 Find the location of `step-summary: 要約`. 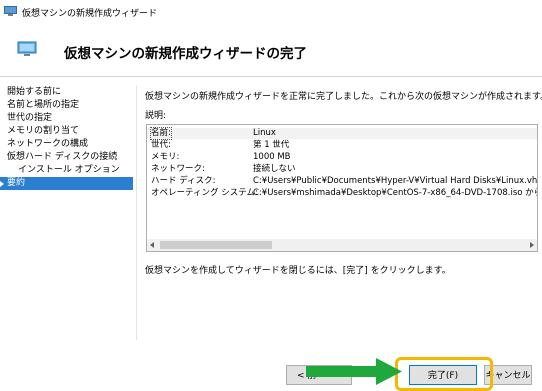

step-summary: 要約 is located at coordinates (66, 183).